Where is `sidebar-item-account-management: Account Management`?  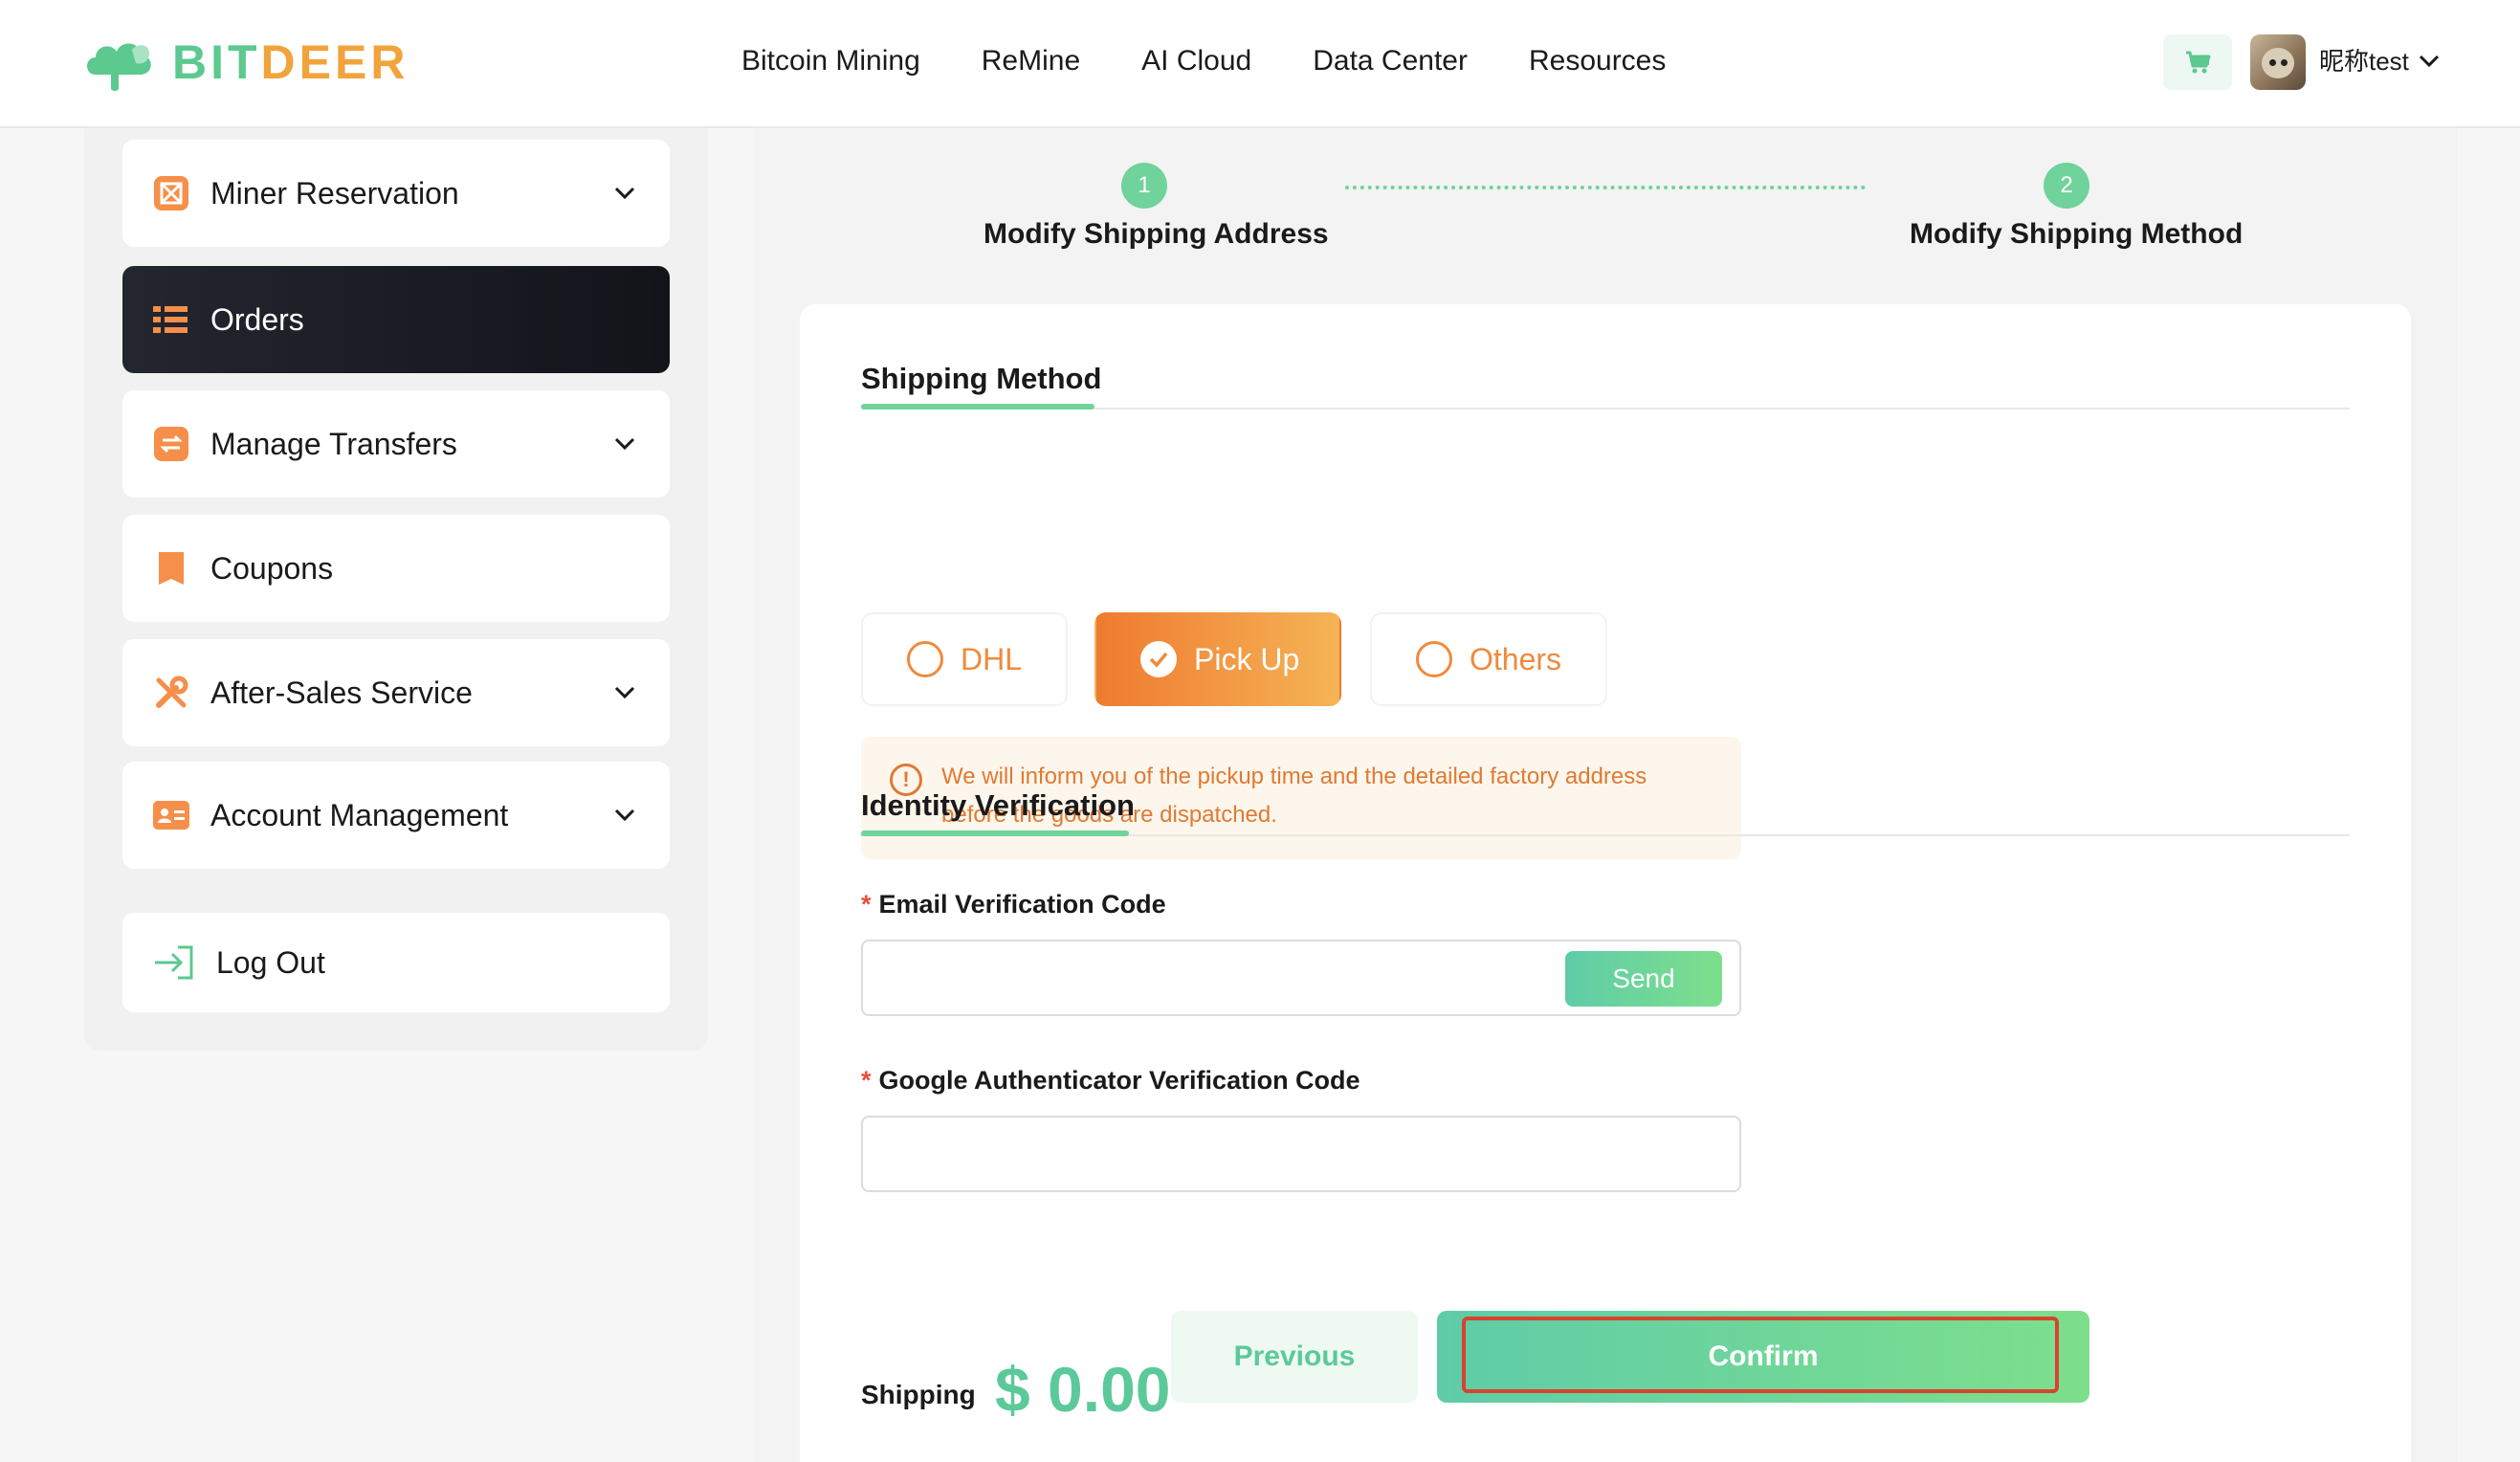 sidebar-item-account-management: Account Management is located at coordinates (396, 815).